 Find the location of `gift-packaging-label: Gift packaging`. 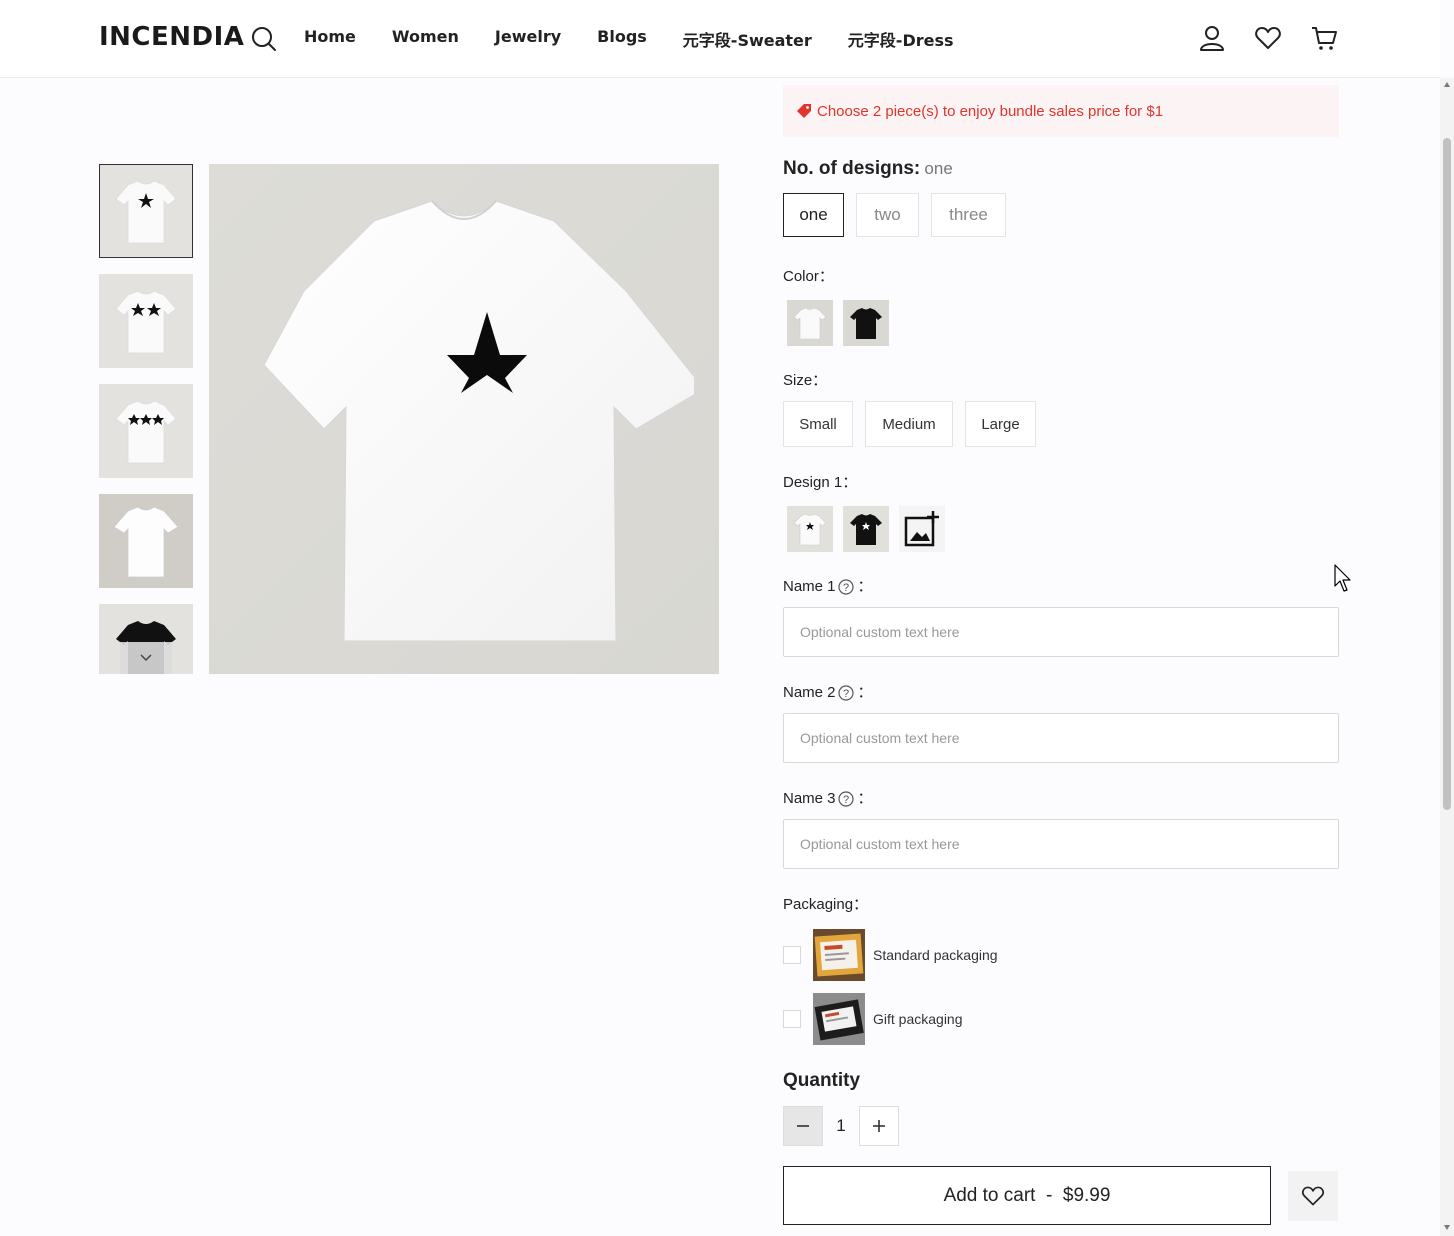

gift-packaging-label: Gift packaging is located at coordinates (918, 1019).